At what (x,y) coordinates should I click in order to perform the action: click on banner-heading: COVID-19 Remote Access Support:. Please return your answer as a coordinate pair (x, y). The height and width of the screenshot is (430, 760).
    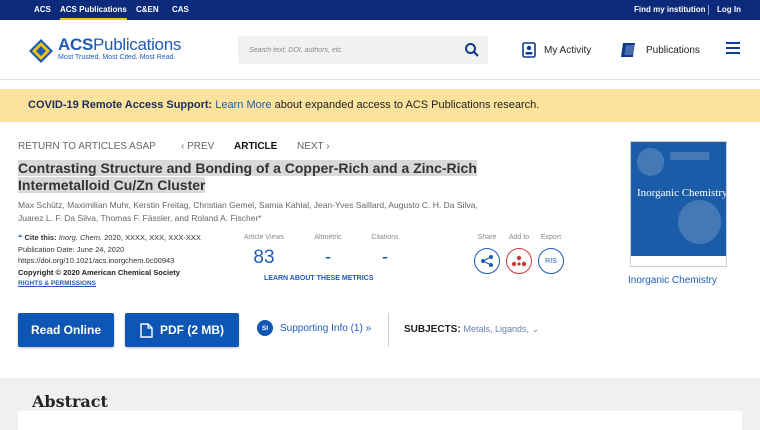
    Looking at the image, I should click on (120, 105).